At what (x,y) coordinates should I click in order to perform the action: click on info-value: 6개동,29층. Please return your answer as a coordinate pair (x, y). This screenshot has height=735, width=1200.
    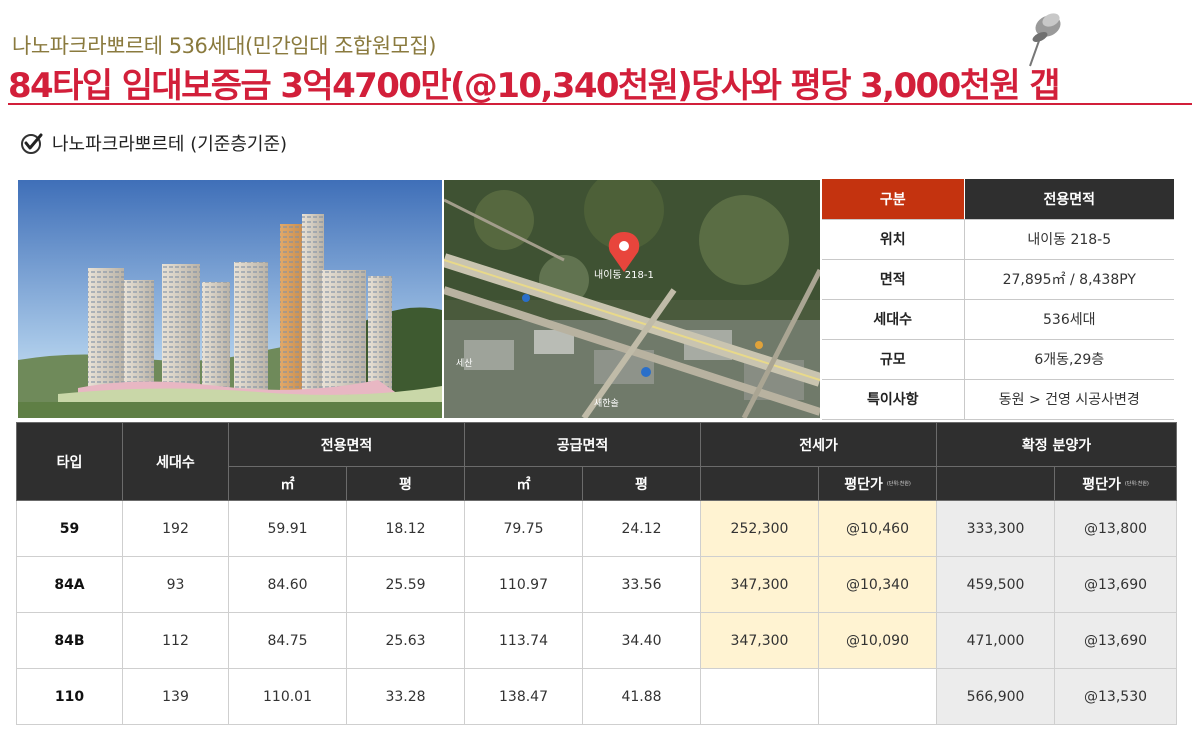
    Looking at the image, I should click on (1069, 359).